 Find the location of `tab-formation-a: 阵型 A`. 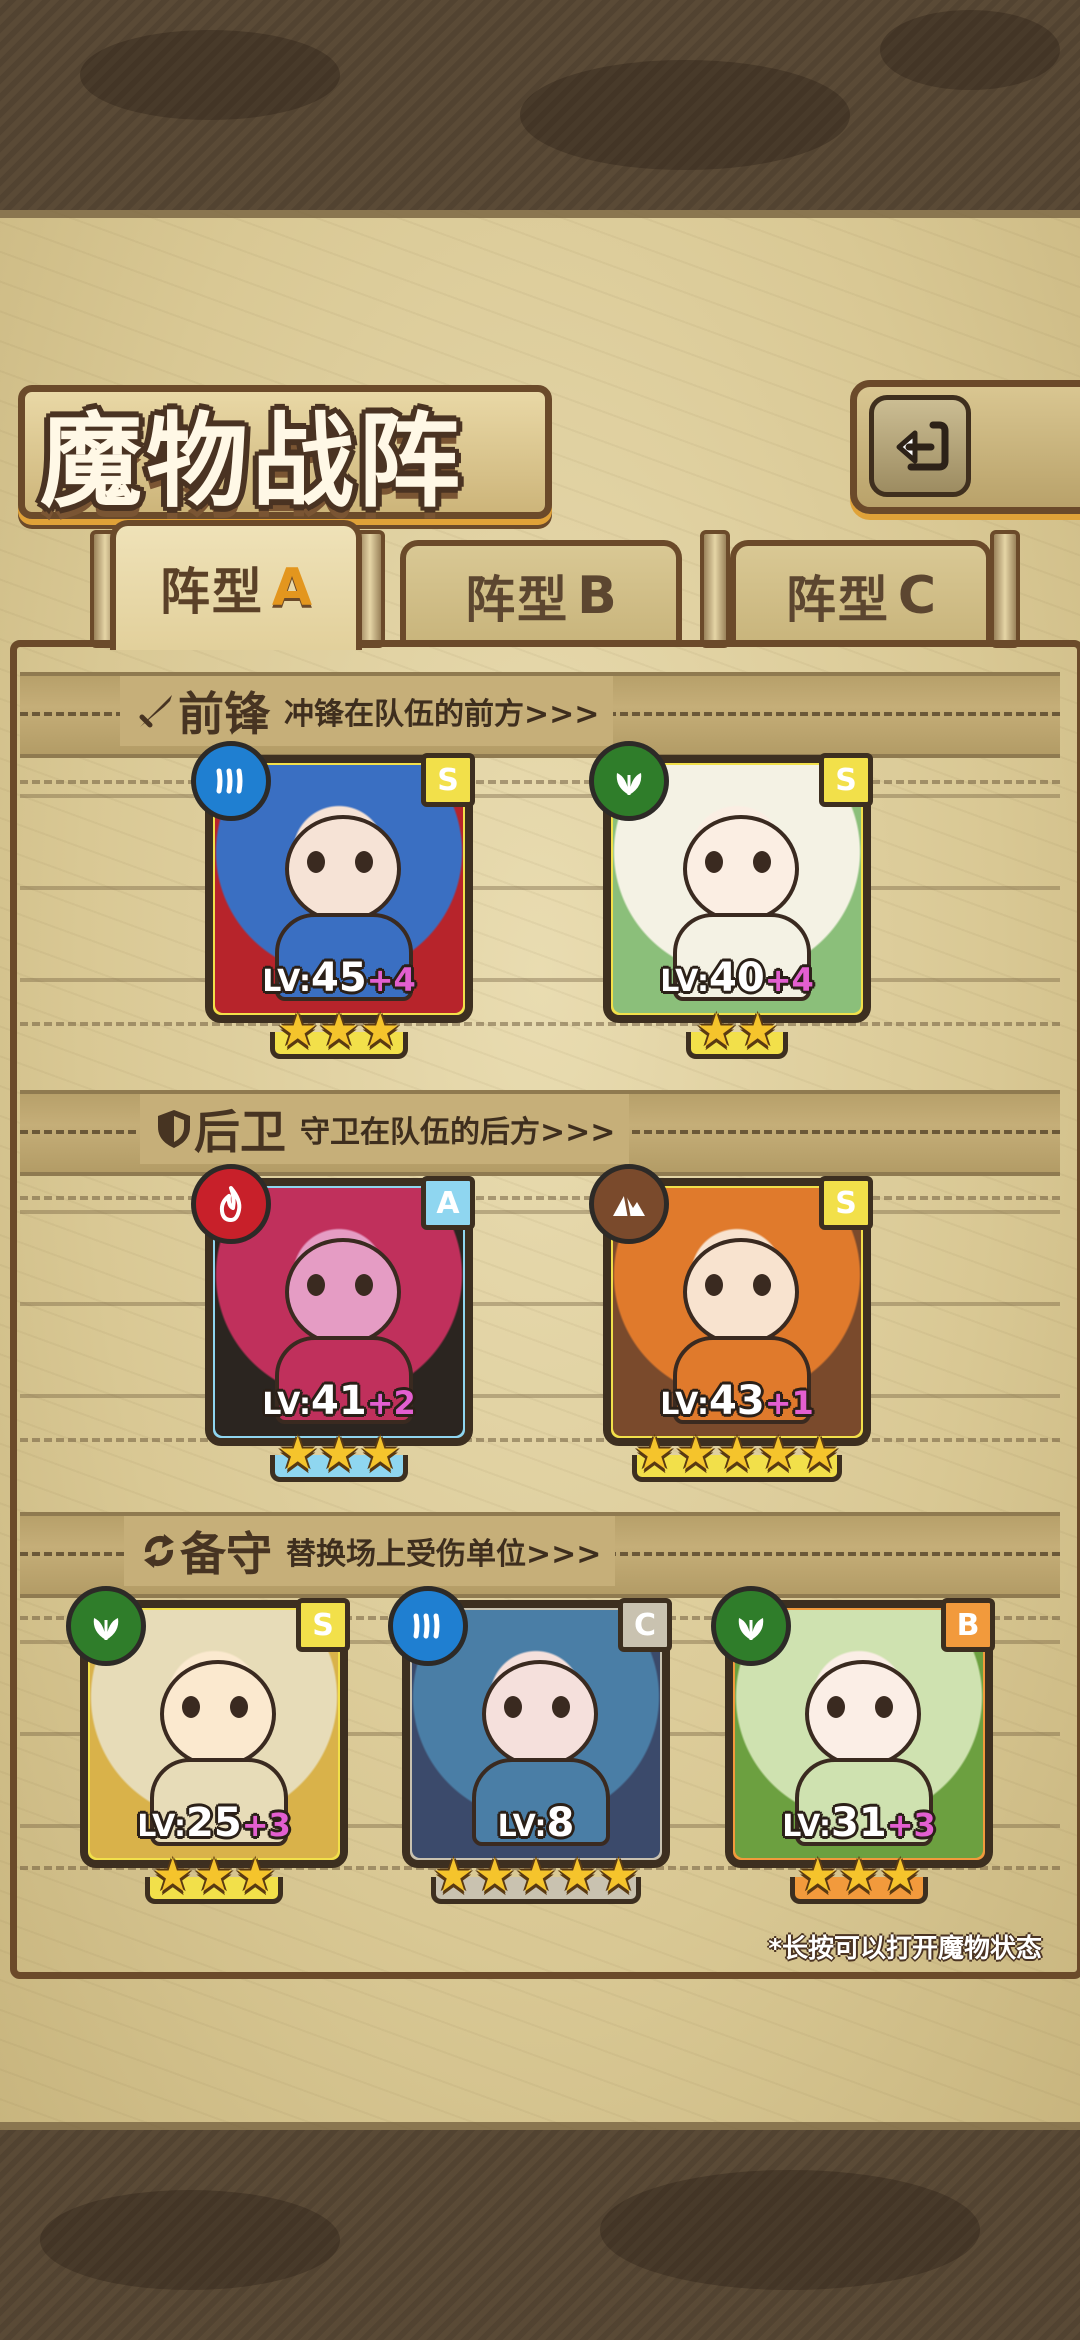

tab-formation-a: 阵型 A is located at coordinates (236, 585).